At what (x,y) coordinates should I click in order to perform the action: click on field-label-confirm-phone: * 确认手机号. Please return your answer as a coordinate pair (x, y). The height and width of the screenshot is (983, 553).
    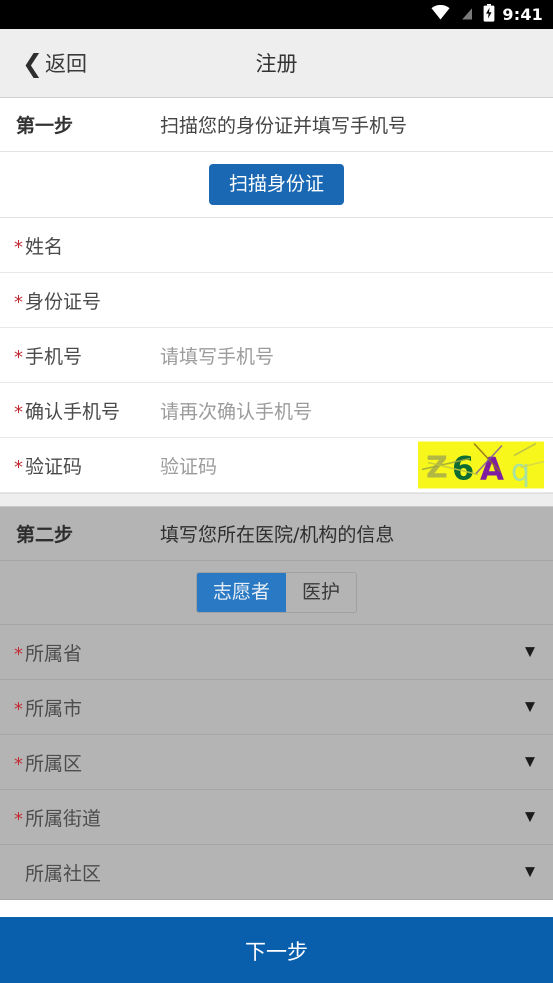
    Looking at the image, I should click on (67, 411).